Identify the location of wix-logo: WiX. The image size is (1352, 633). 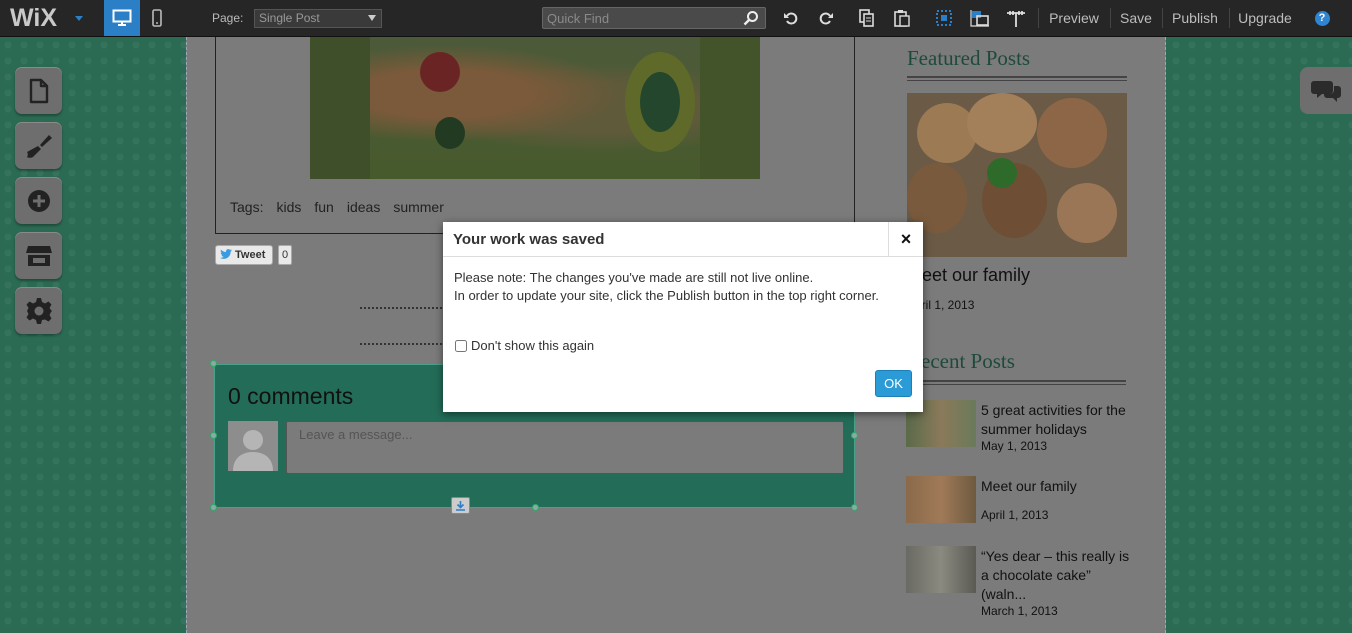
(40, 18).